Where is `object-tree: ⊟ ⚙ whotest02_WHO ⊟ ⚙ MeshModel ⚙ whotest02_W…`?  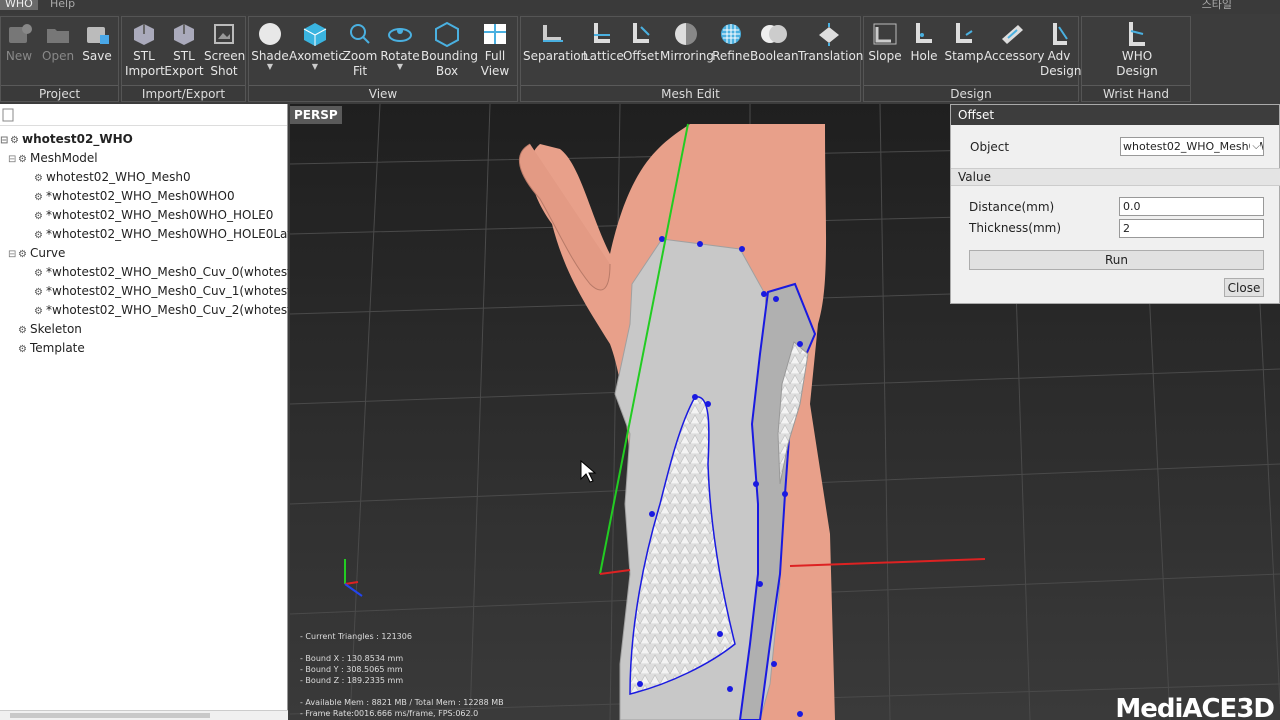 object-tree: ⊟ ⚙ whotest02_WHO ⊟ ⚙ MeshModel ⚙ whotest02_W… is located at coordinates (144, 244).